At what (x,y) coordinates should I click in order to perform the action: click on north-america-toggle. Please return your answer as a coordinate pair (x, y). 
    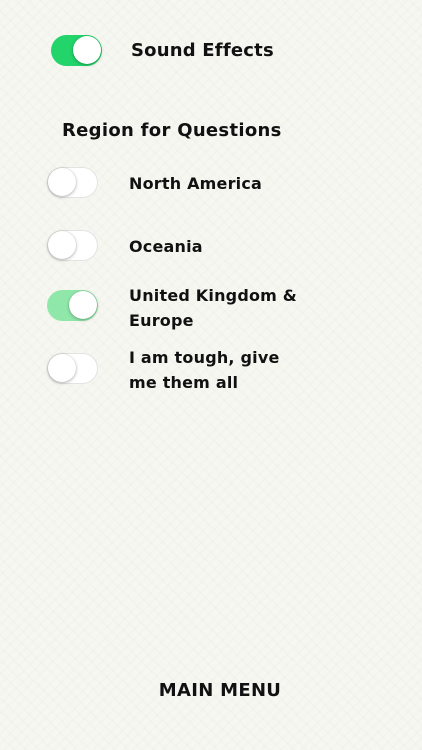
    Looking at the image, I should click on (72, 182).